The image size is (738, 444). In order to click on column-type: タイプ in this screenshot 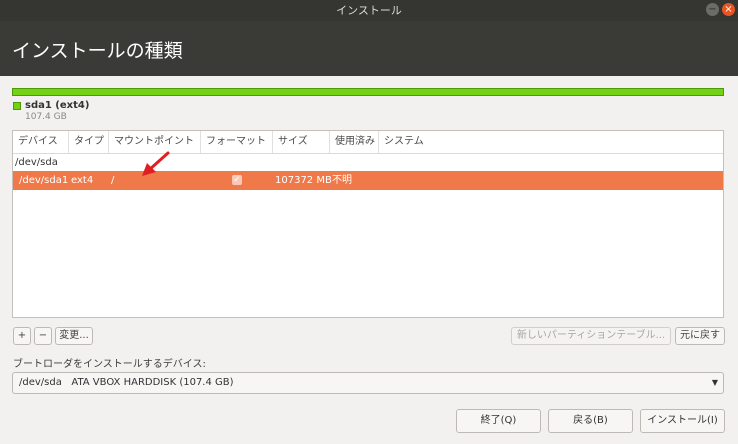, I will do `click(89, 142)`.